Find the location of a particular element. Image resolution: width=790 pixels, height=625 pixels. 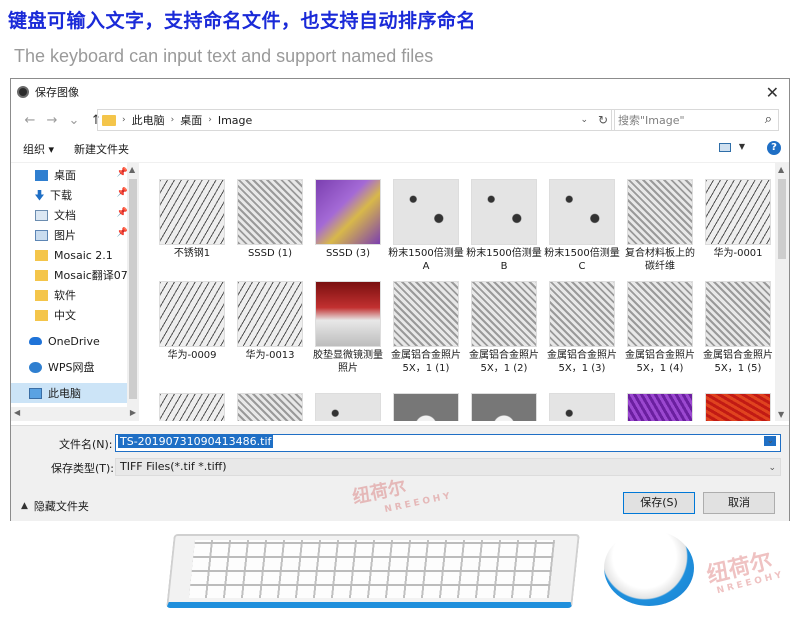

forward-arrow-icon: → is located at coordinates (52, 120).